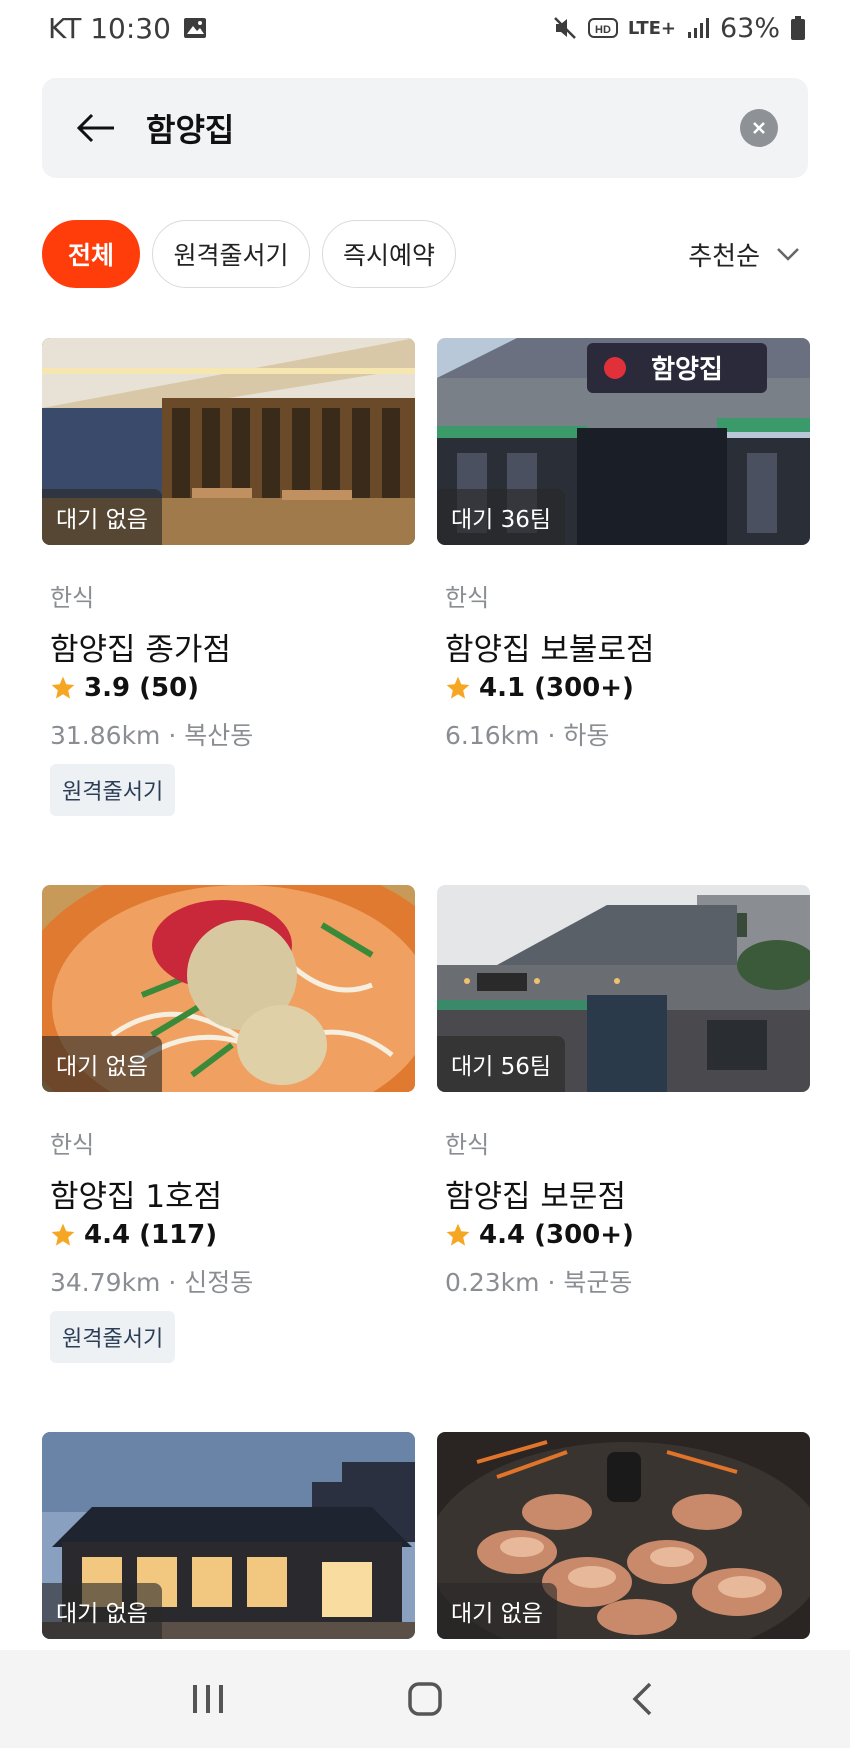  I want to click on search-input: 함양집, so click(443, 128).